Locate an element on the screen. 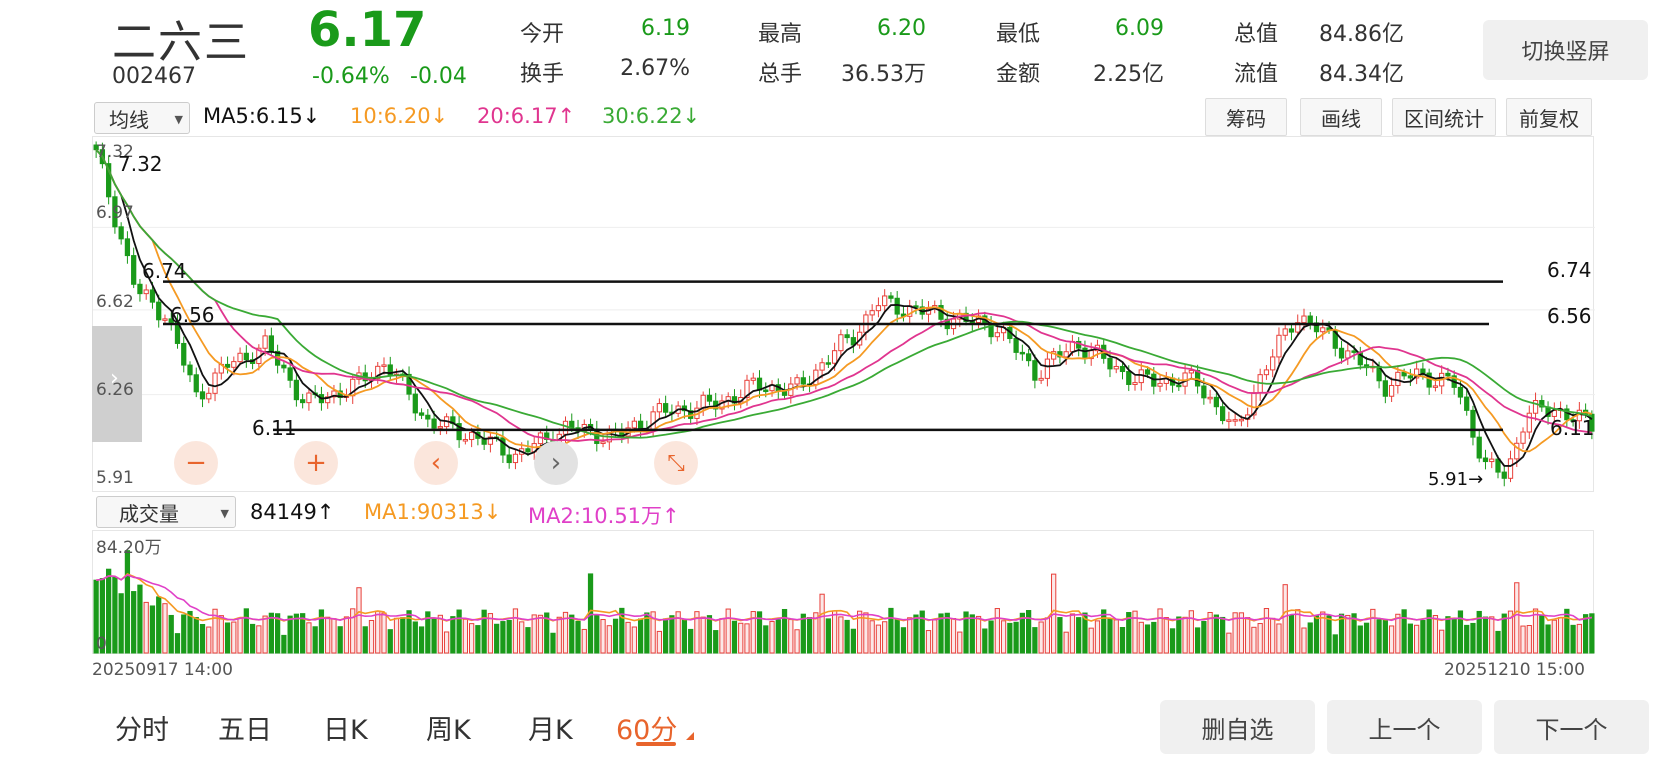  tab-five-day: 五日 is located at coordinates (245, 727).